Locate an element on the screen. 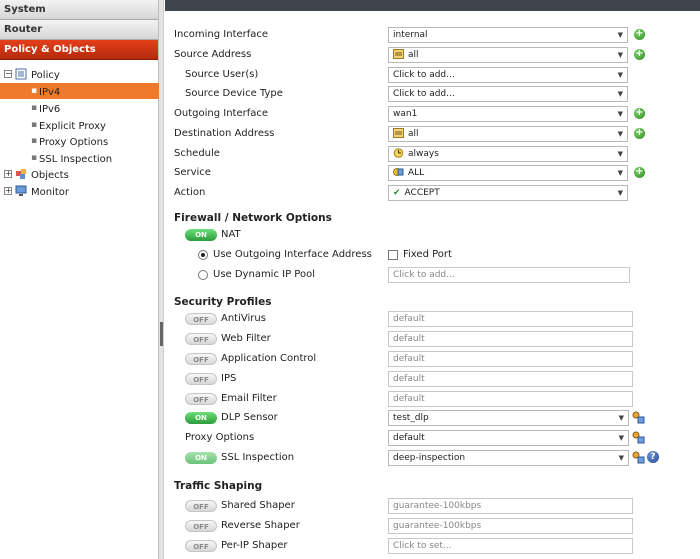  row-action: Action ✔ ACCEPT ▼ is located at coordinates (432, 193).